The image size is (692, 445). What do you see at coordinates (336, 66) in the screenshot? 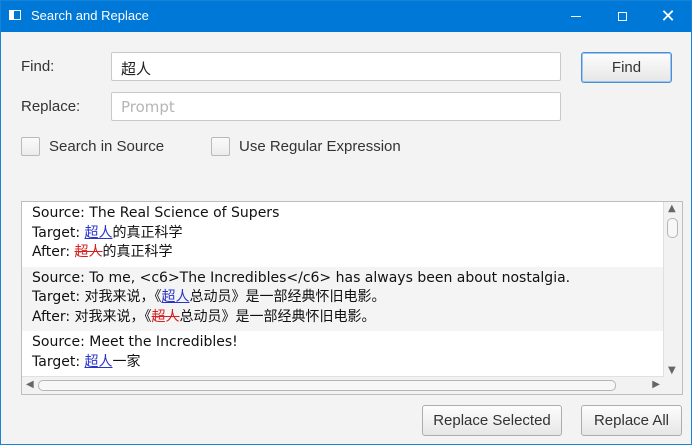
I see `find-input: 超人` at bounding box center [336, 66].